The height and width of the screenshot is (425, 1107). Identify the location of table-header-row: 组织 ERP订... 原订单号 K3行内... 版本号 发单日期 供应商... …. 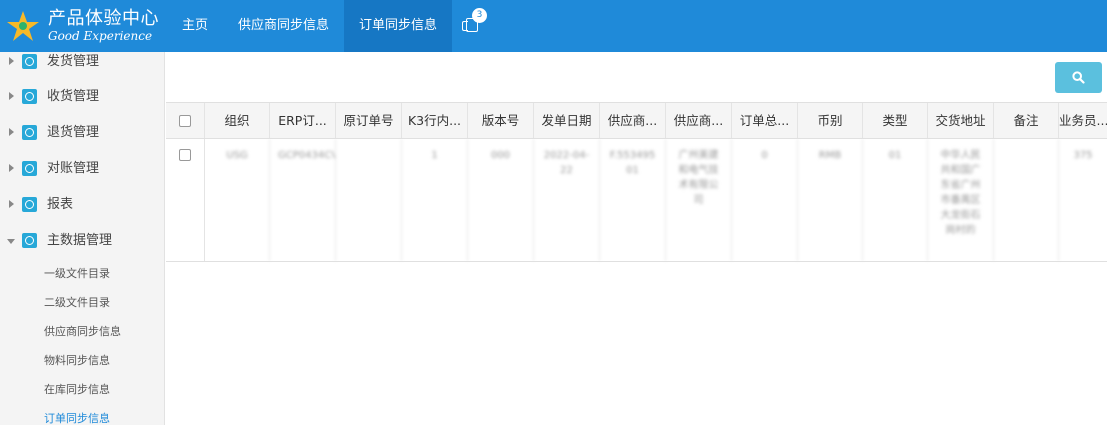
(636, 120).